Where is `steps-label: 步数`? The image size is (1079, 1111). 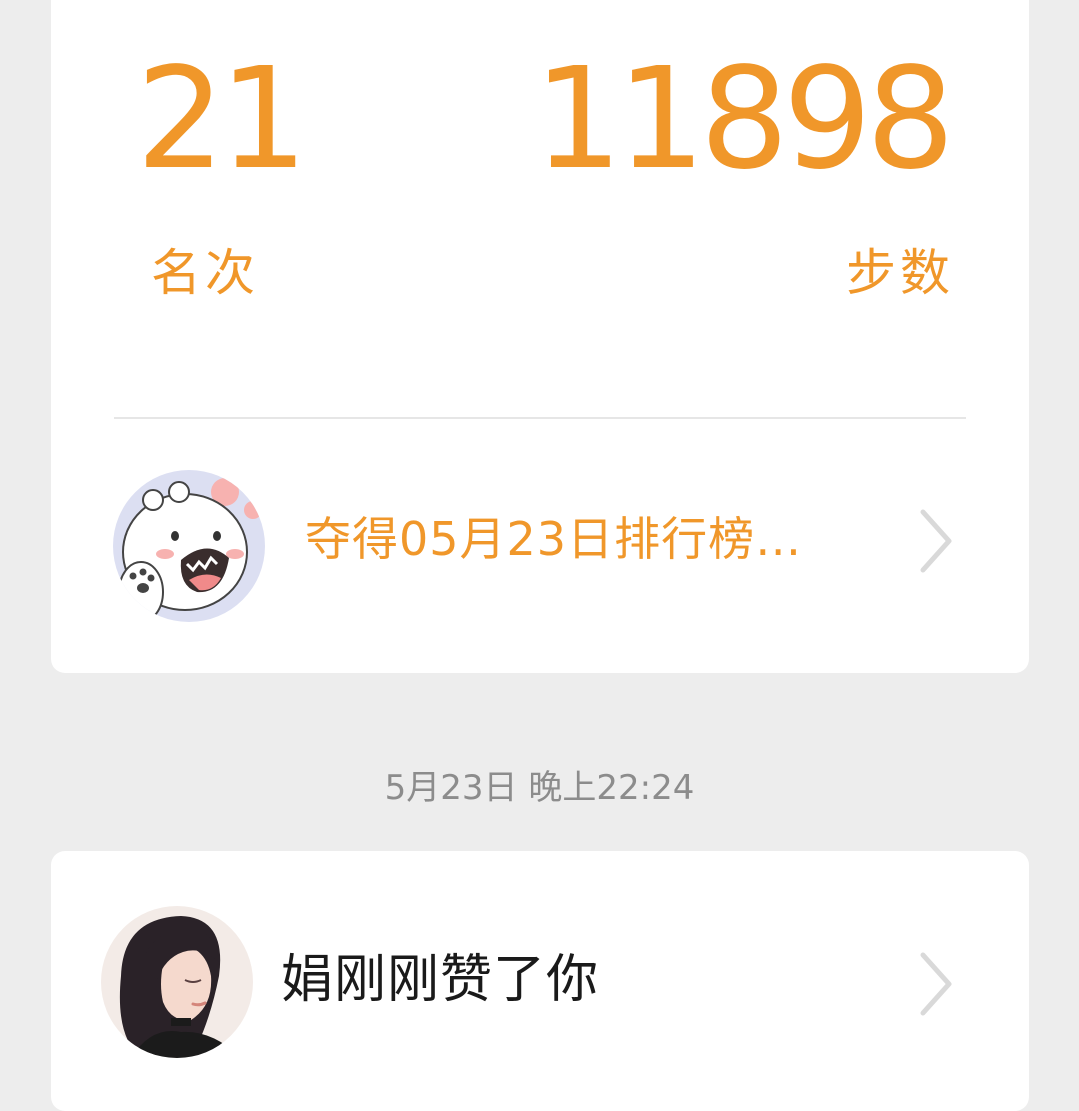 steps-label: 步数 is located at coordinates (900, 273).